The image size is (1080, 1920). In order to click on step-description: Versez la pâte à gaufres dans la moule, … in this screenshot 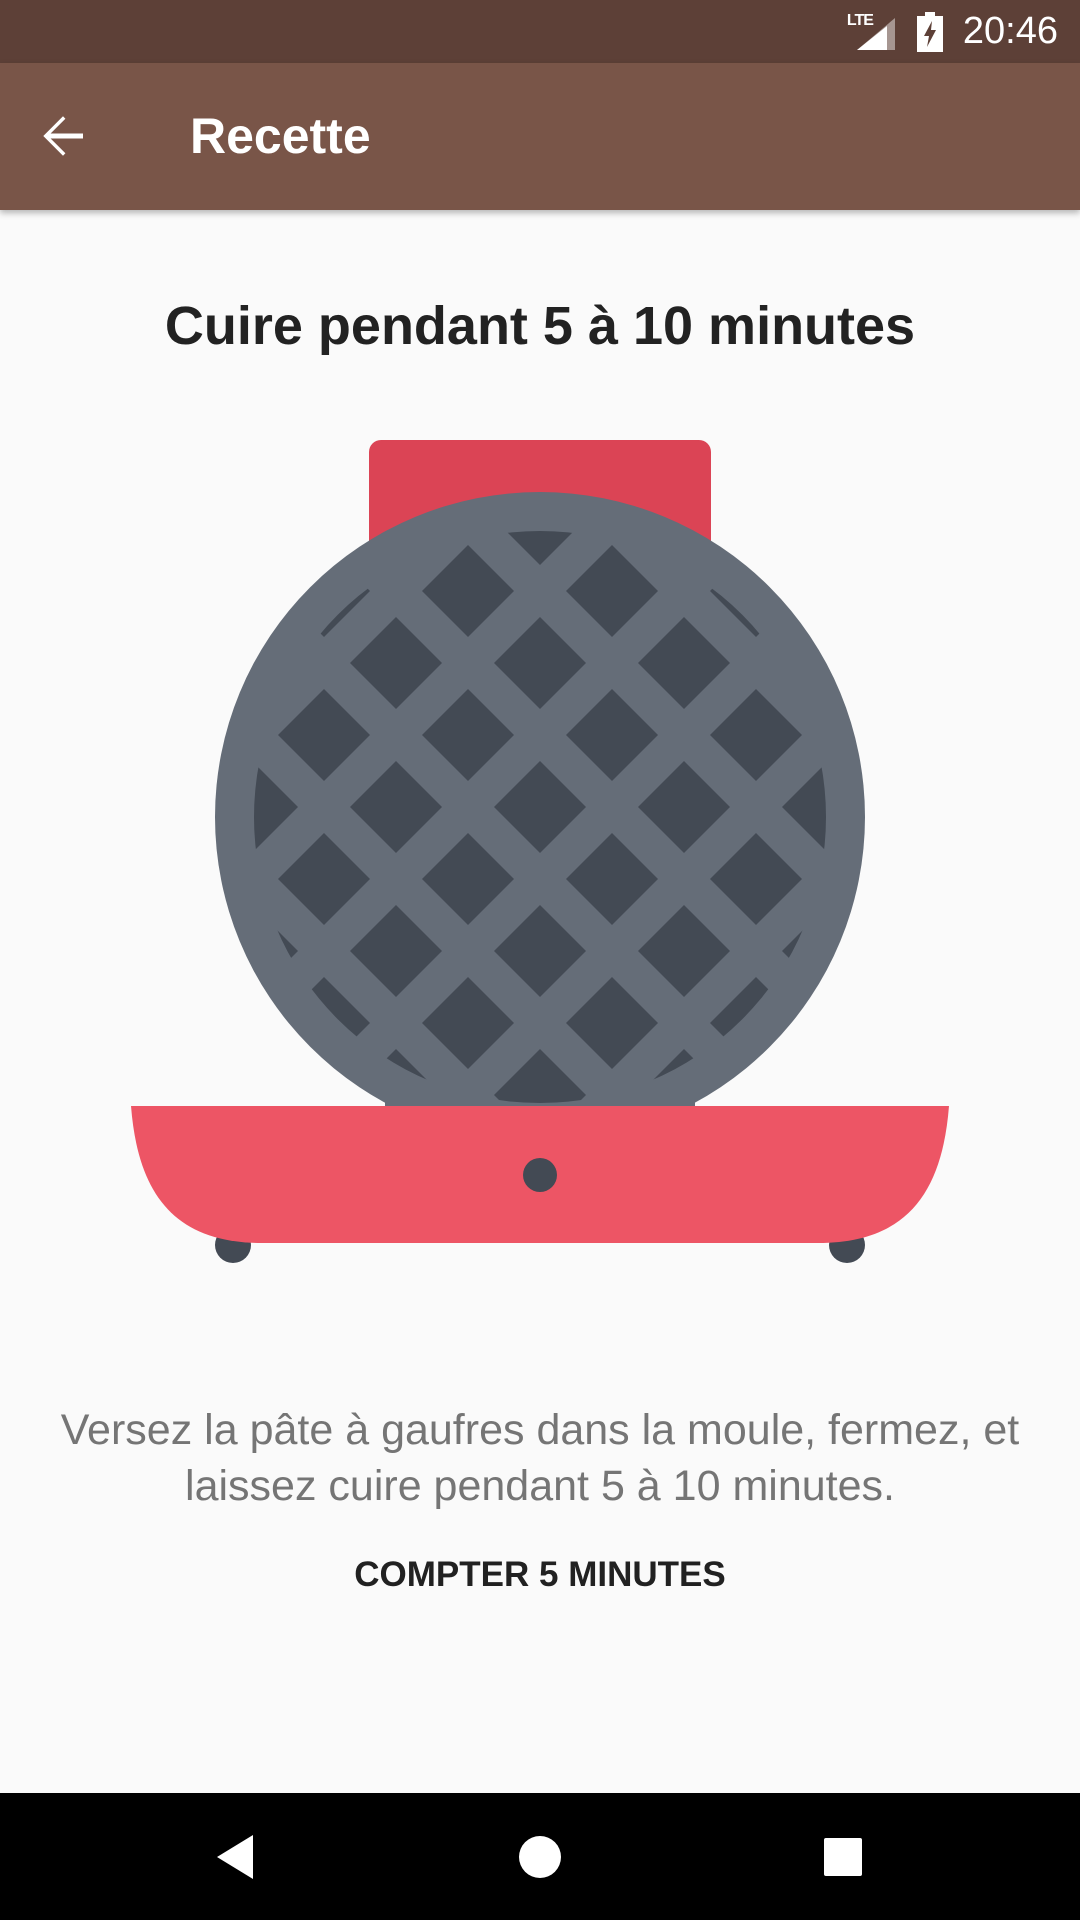, I will do `click(540, 1458)`.